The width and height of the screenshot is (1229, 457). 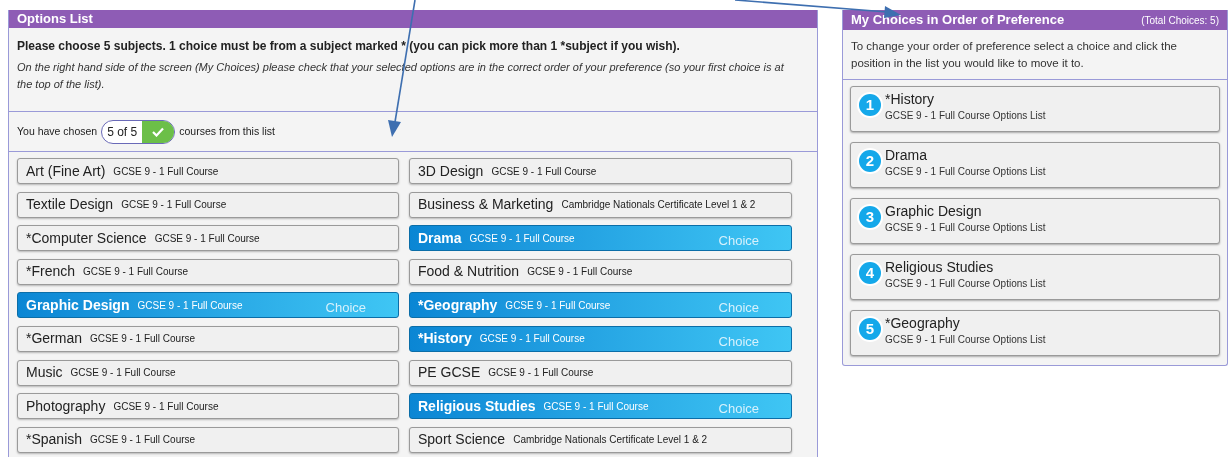 I want to click on choice-card: 4 Religious Studies GCSE 9 - 1 Full Course Options List, so click(x=1035, y=277).